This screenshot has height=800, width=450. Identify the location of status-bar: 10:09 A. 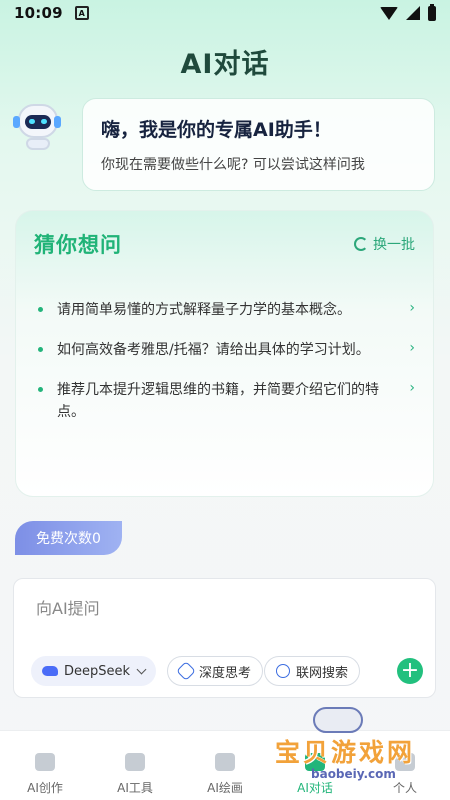
(225, 13).